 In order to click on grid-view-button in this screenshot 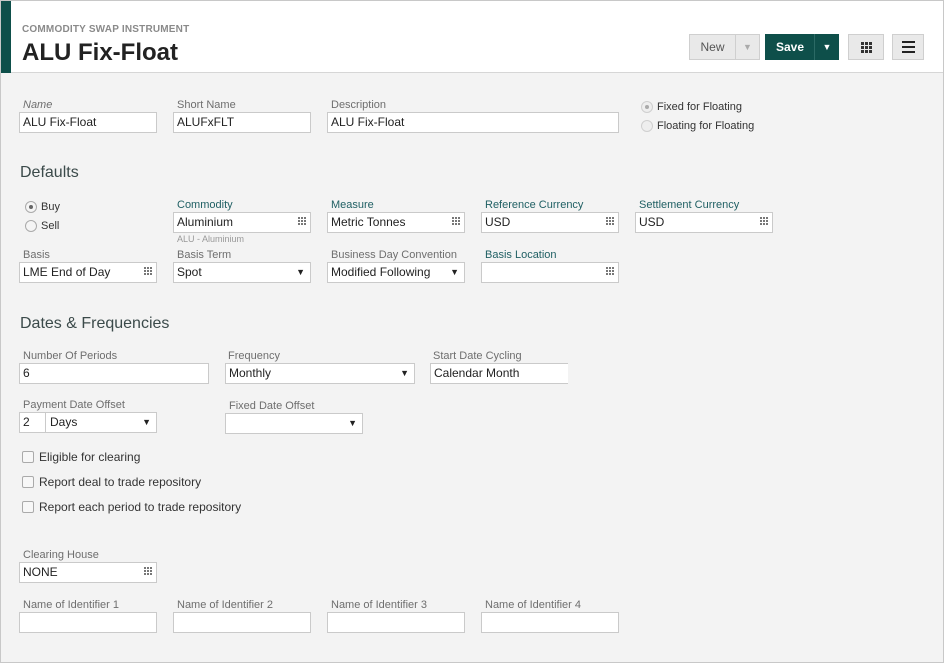, I will do `click(866, 47)`.